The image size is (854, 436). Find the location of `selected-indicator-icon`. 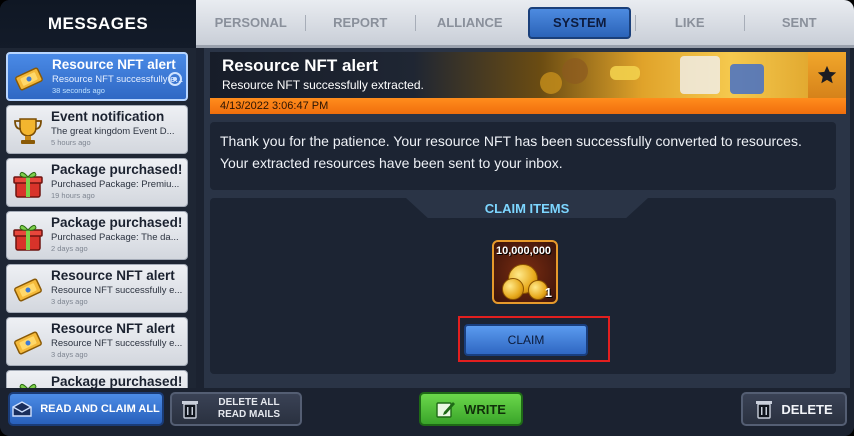

selected-indicator-icon is located at coordinates (175, 79).